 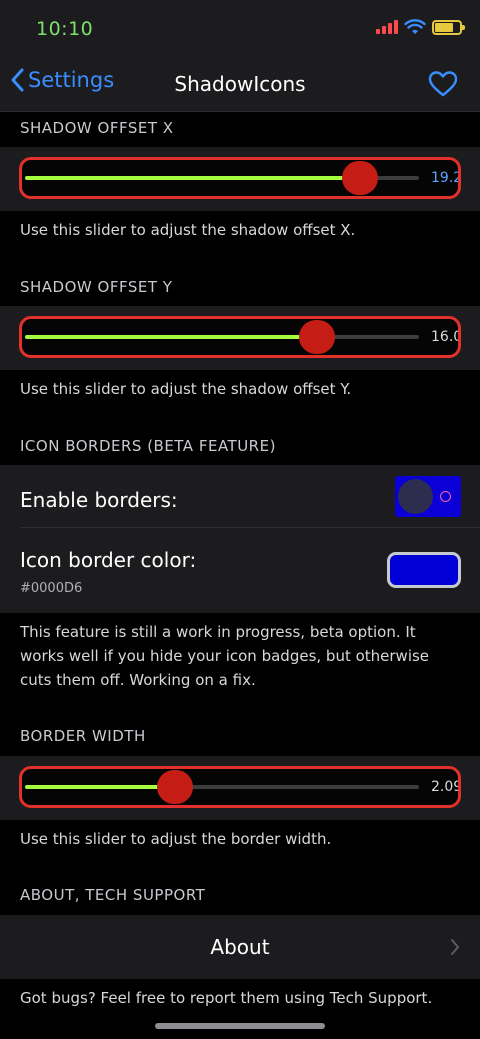 What do you see at coordinates (99, 500) in the screenshot?
I see `enable-borders-label: Enable borders:` at bounding box center [99, 500].